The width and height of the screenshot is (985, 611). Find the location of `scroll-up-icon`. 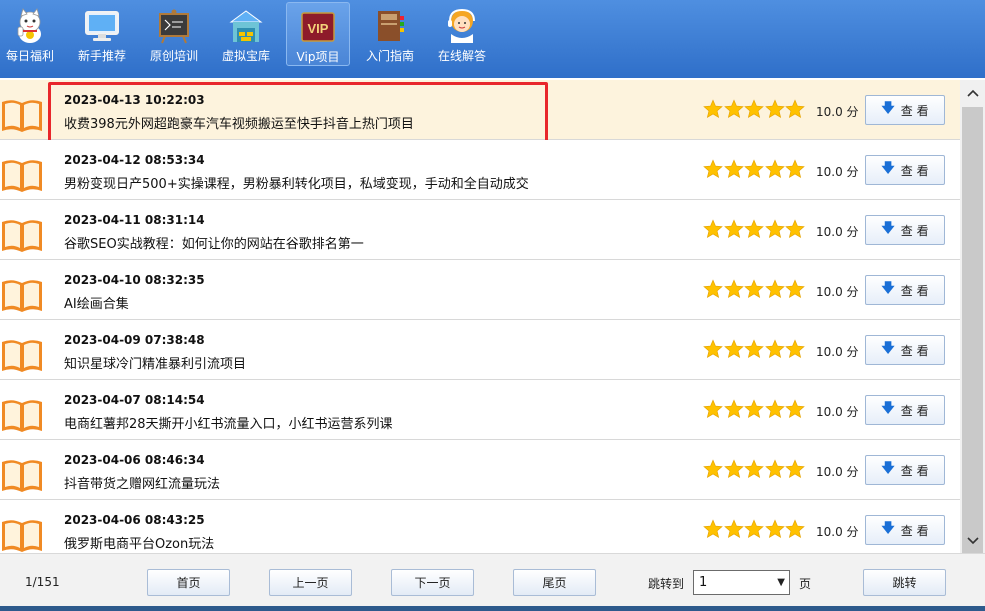

scroll-up-icon is located at coordinates (972, 92).